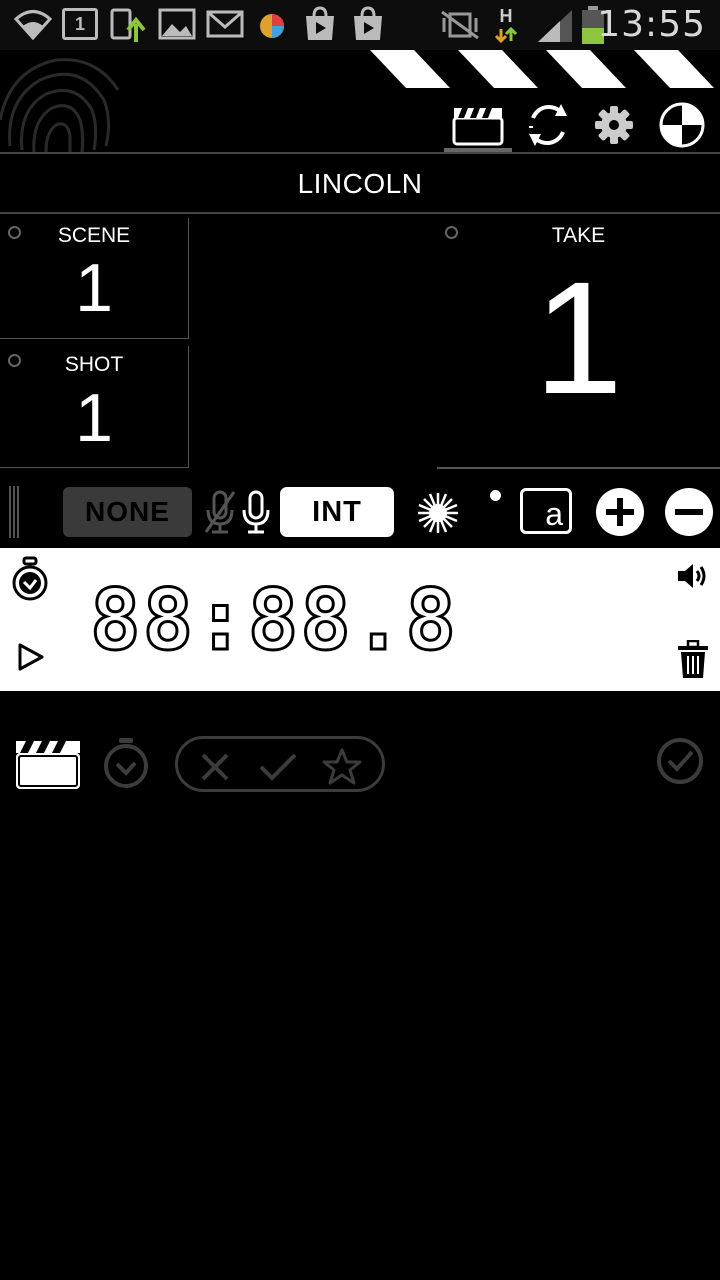 The image size is (720, 1280). I want to click on upload-icon, so click(128, 25).